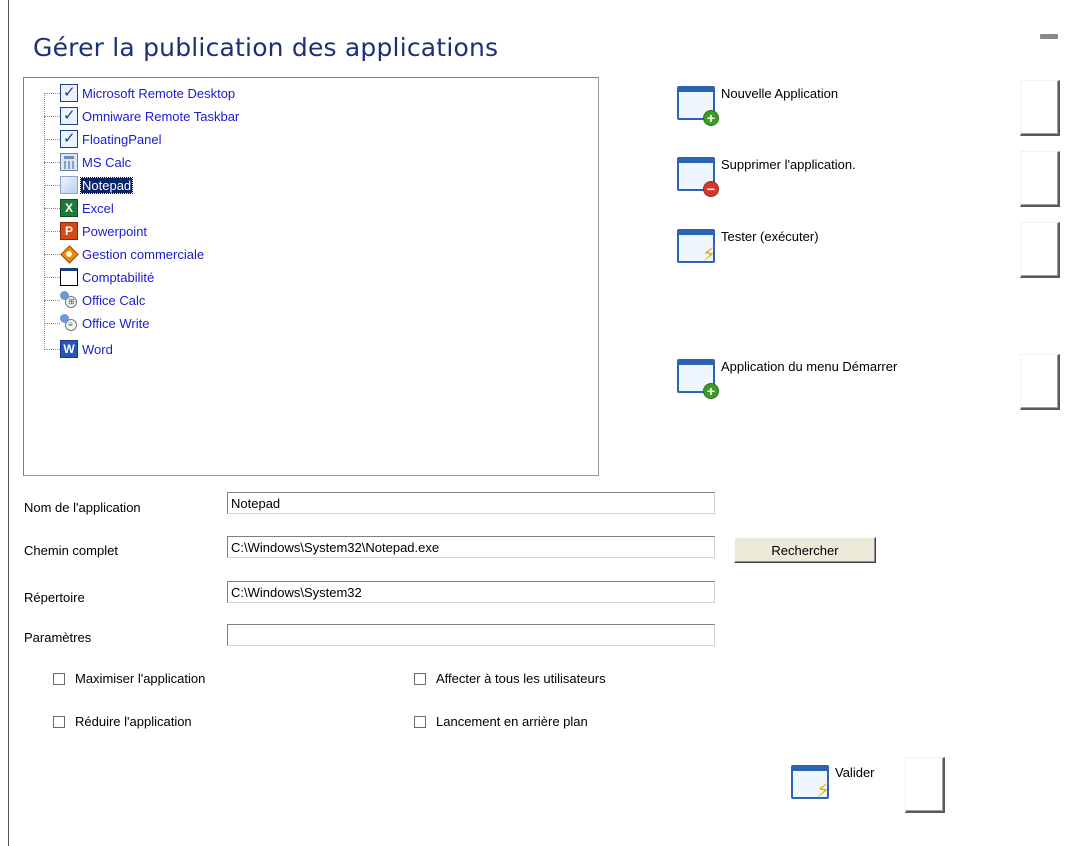 Image resolution: width=1067 pixels, height=846 pixels. I want to click on maximize-label: Maximiser l'application, so click(140, 678).